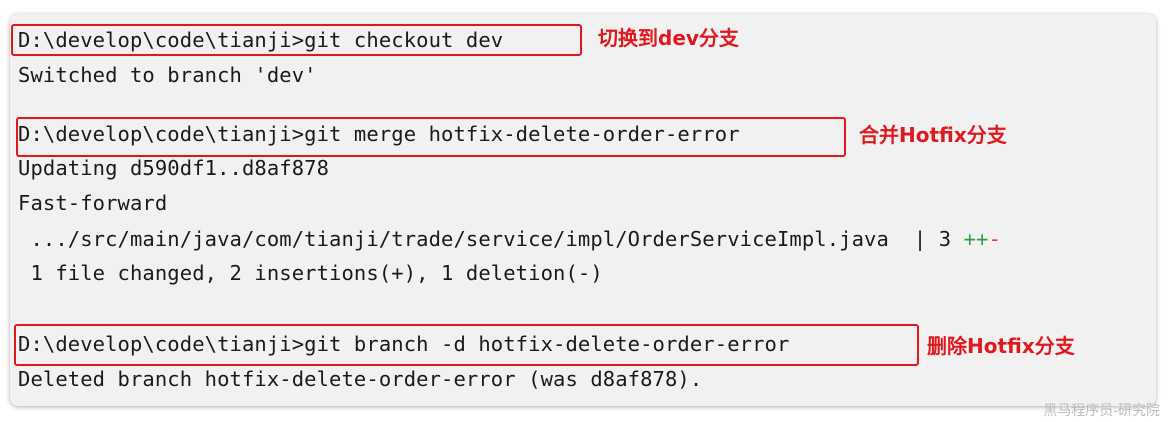  Describe the element at coordinates (431, 137) in the screenshot. I see `highlight-box-merge` at that location.